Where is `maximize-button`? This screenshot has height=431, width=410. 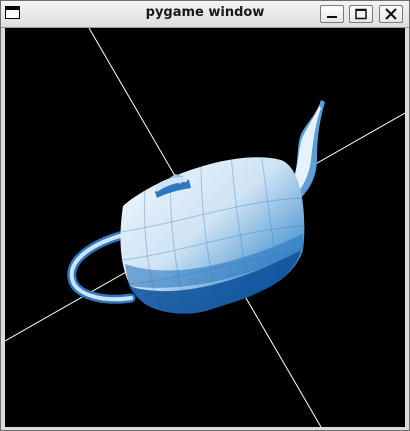 maximize-button is located at coordinates (361, 14).